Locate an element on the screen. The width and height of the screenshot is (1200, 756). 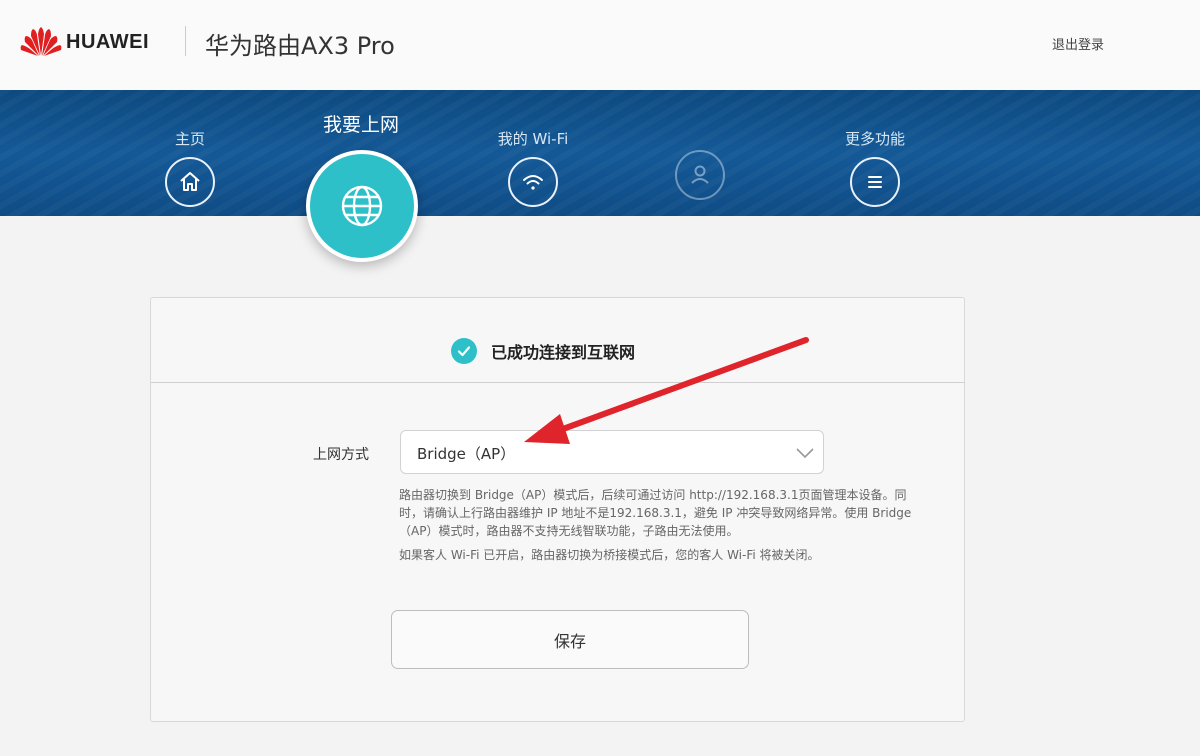
connection-mode-value: Bridge（AP） is located at coordinates (466, 454).